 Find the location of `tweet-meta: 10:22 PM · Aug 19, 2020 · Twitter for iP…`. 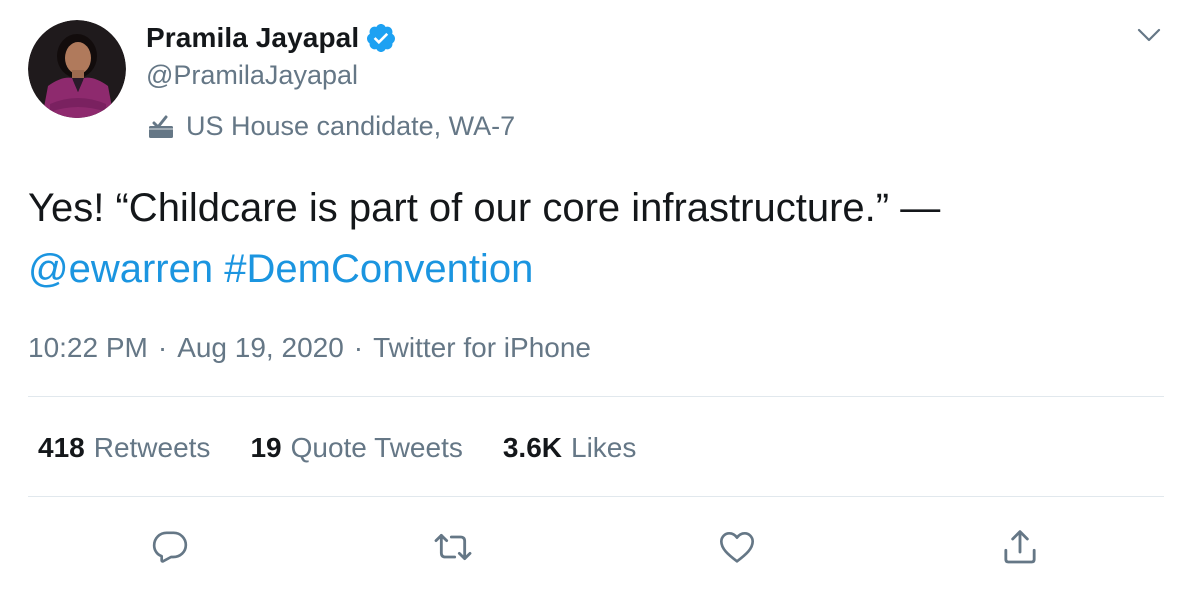

tweet-meta: 10:22 PM · Aug 19, 2020 · Twitter for iP… is located at coordinates (309, 348).